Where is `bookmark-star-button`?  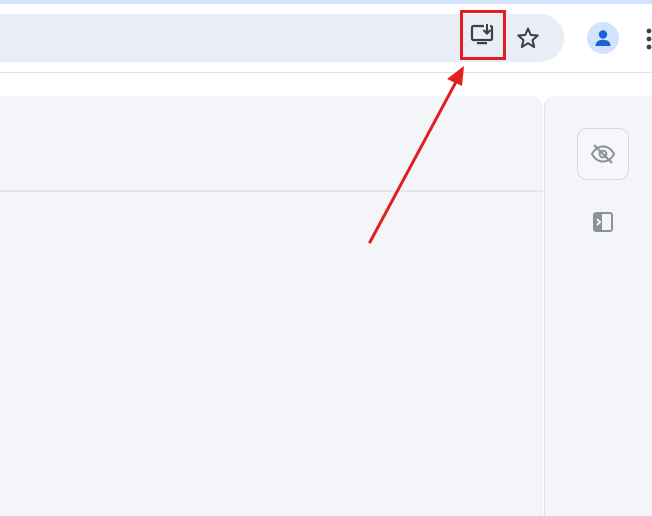 bookmark-star-button is located at coordinates (528, 38).